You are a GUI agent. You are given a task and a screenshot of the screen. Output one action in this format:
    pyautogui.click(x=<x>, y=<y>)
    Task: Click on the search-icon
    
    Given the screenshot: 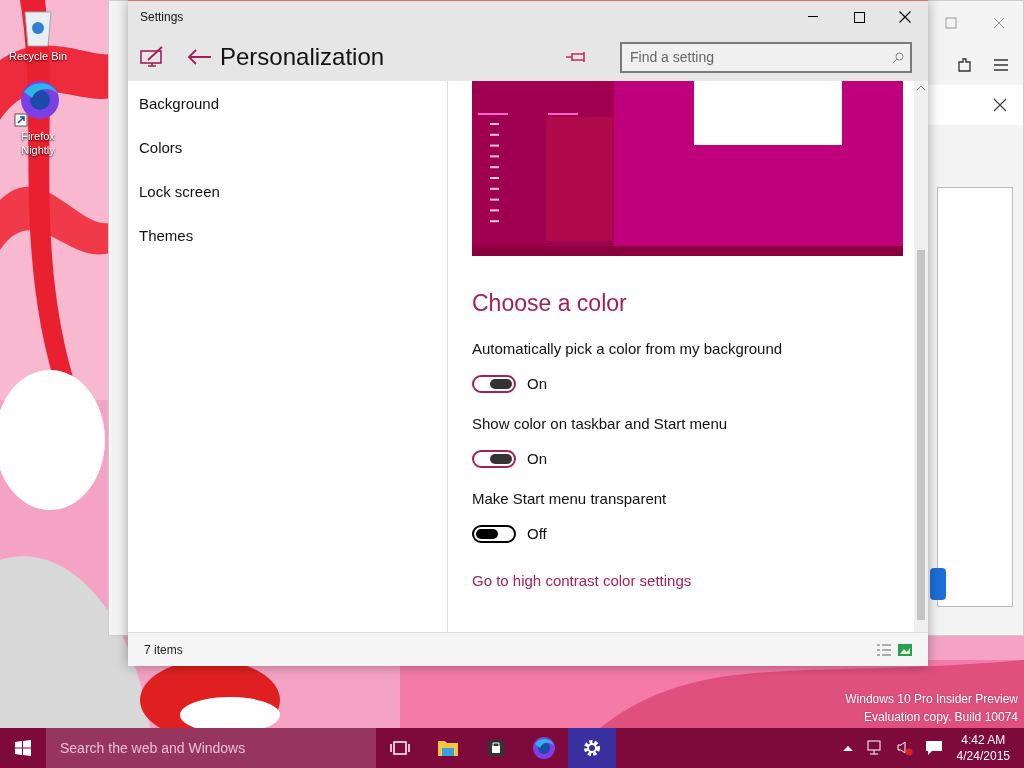 What is the action you would take?
    pyautogui.click(x=898, y=57)
    